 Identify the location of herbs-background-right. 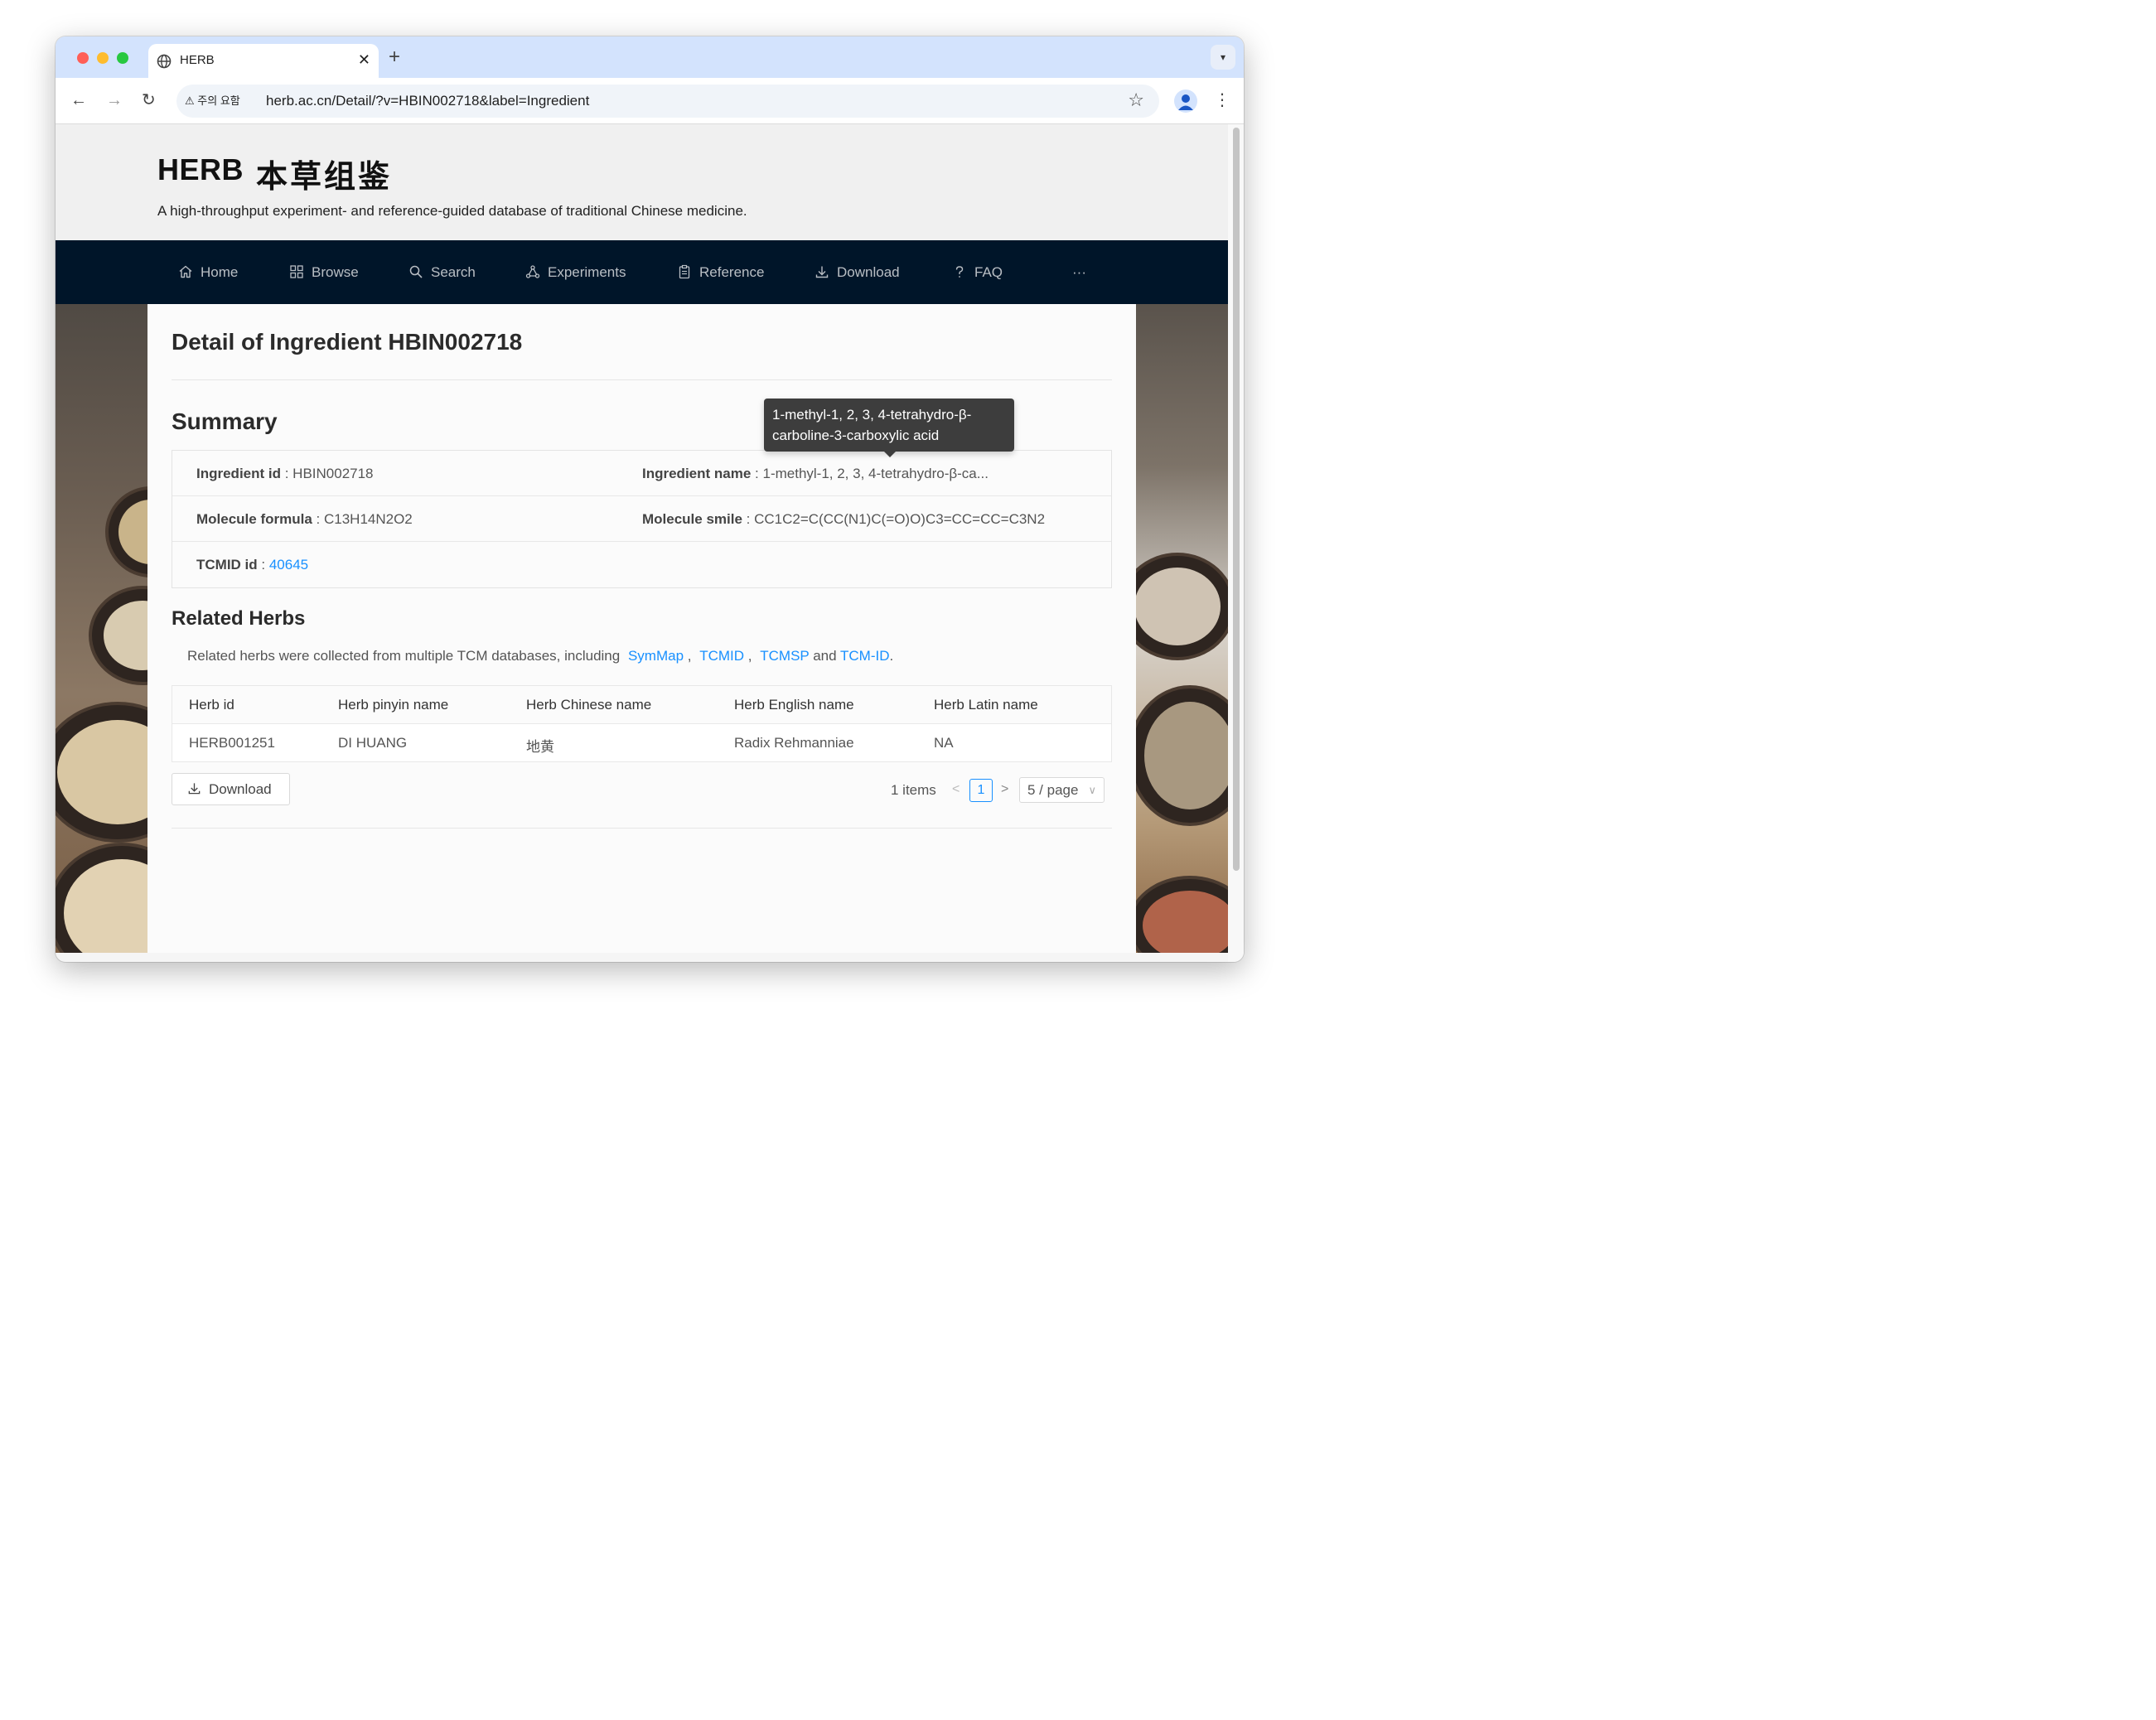
(1182, 628).